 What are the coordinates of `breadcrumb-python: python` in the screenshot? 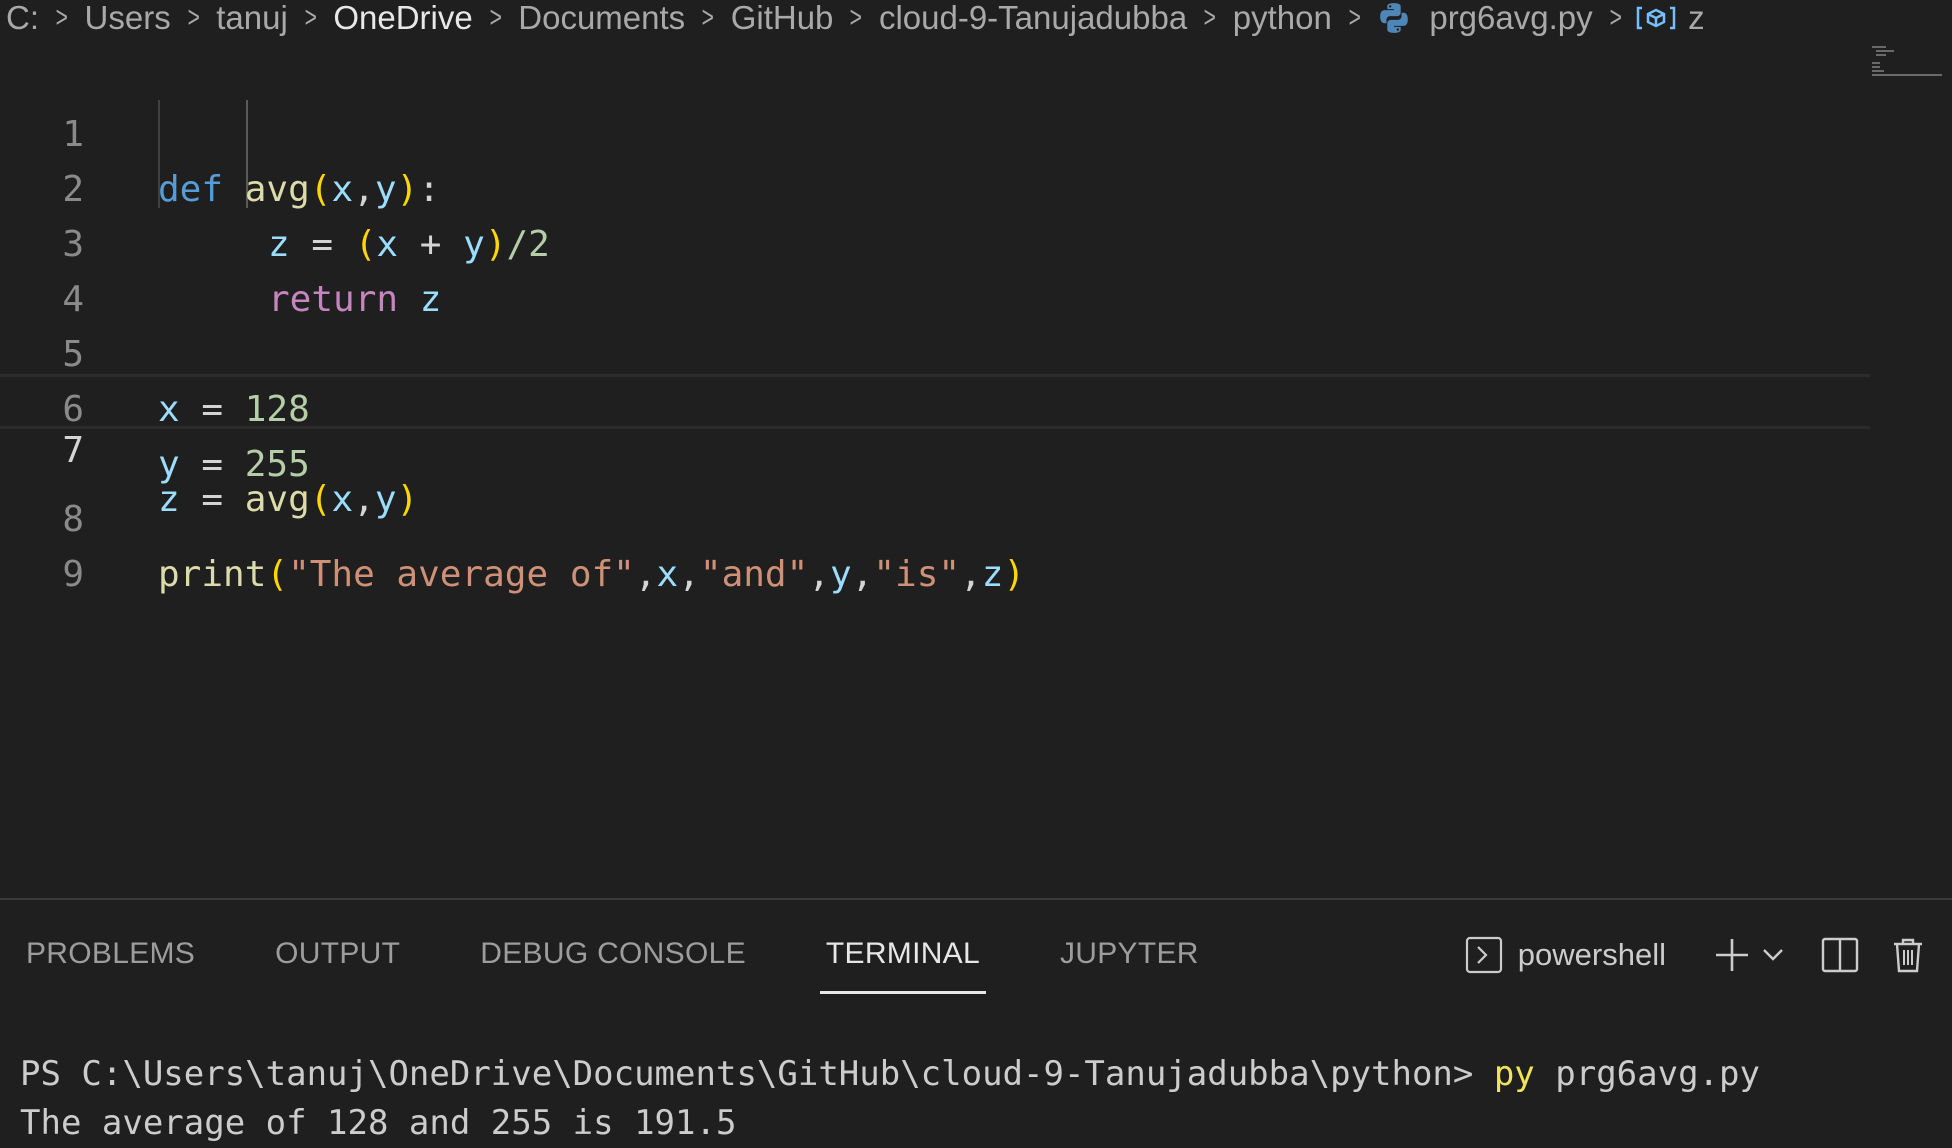 It's located at (1282, 18).